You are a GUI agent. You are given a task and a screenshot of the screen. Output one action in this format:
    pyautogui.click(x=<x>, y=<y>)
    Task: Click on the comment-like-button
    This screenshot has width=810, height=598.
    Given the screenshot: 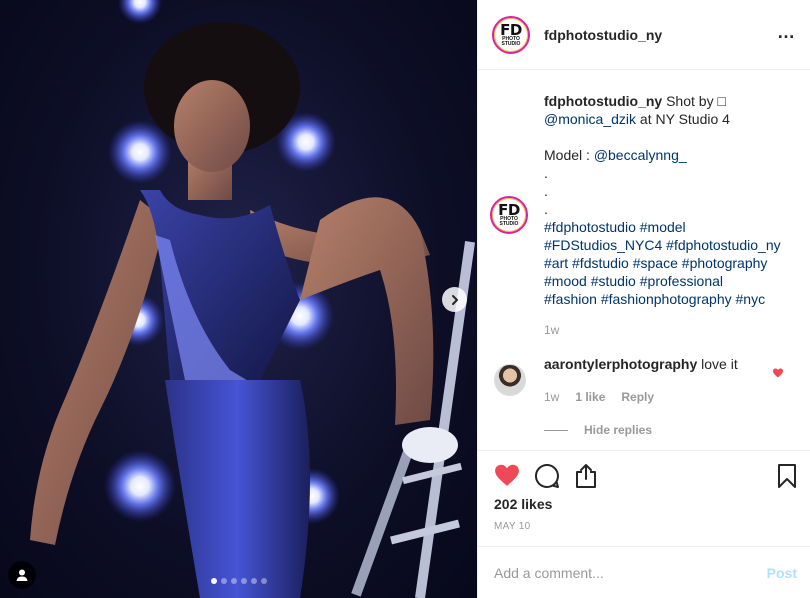 What is the action you would take?
    pyautogui.click(x=778, y=374)
    